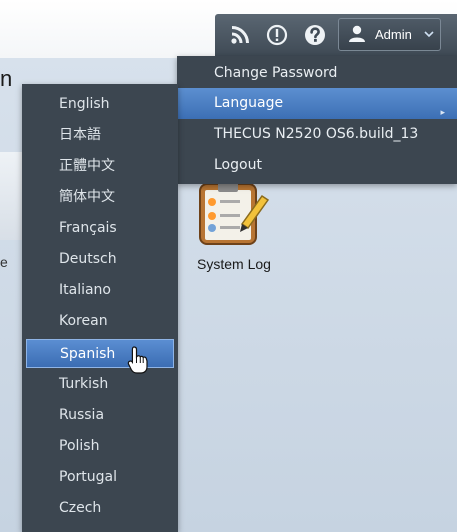 Image resolution: width=457 pixels, height=532 pixels. I want to click on menu-item-change-password: Change Password, so click(317, 73).